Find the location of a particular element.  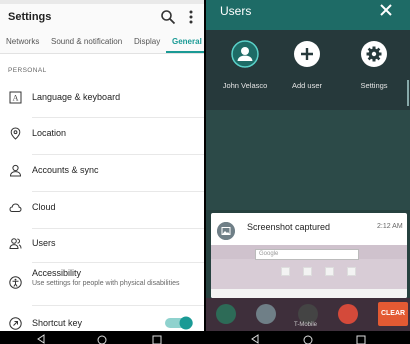

settings-item-label: Language & keyboard is located at coordinates (76, 97).